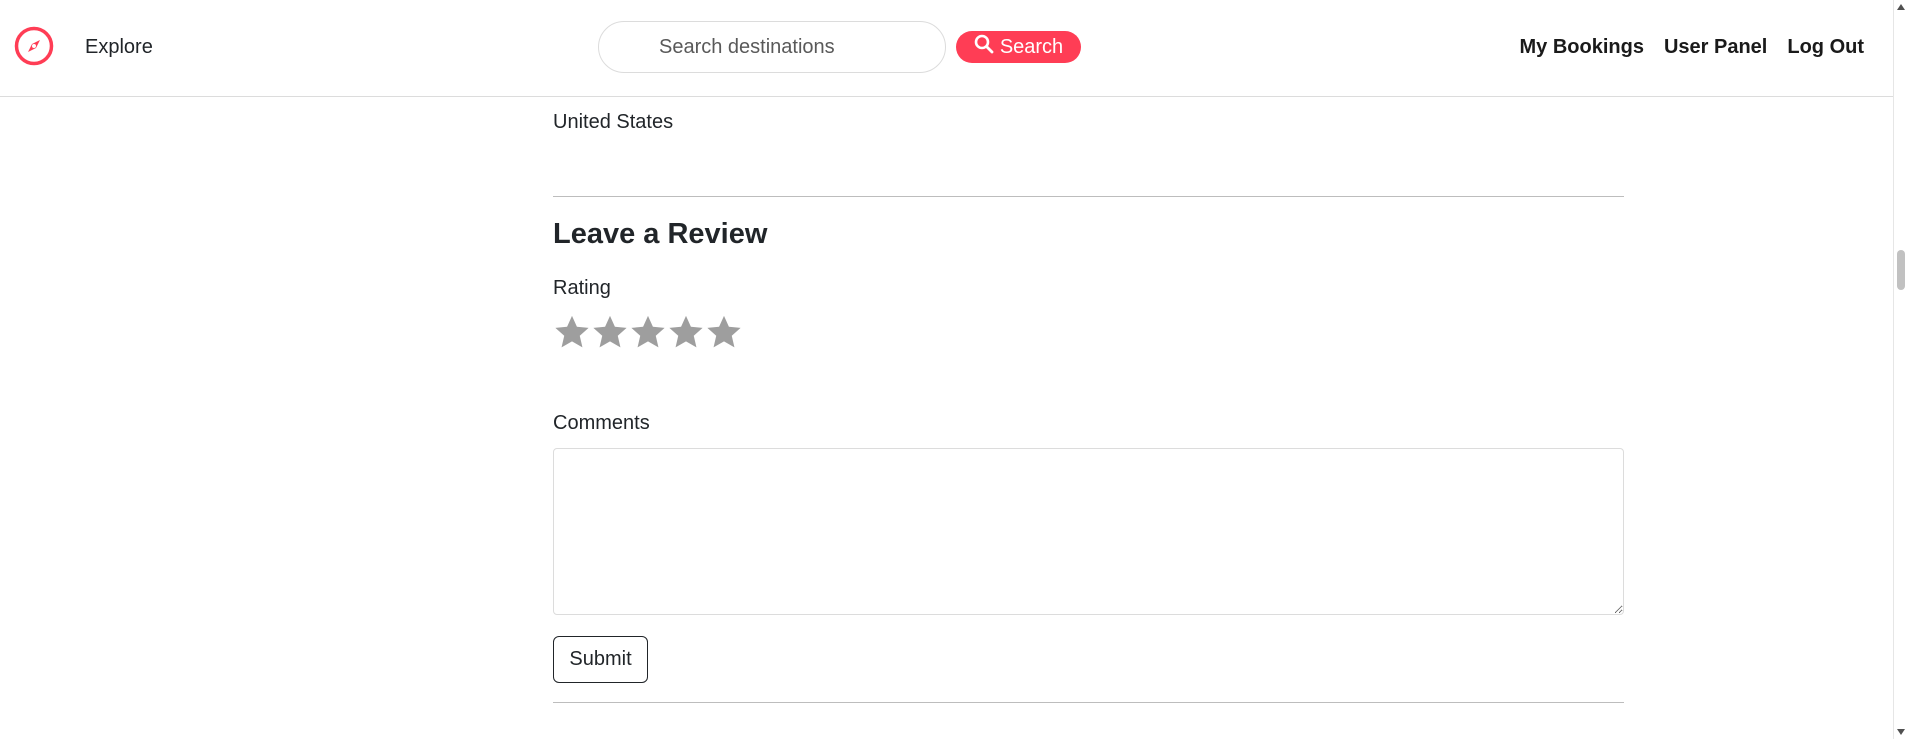 This screenshot has width=1907, height=739. I want to click on location-country: United States, so click(613, 122).